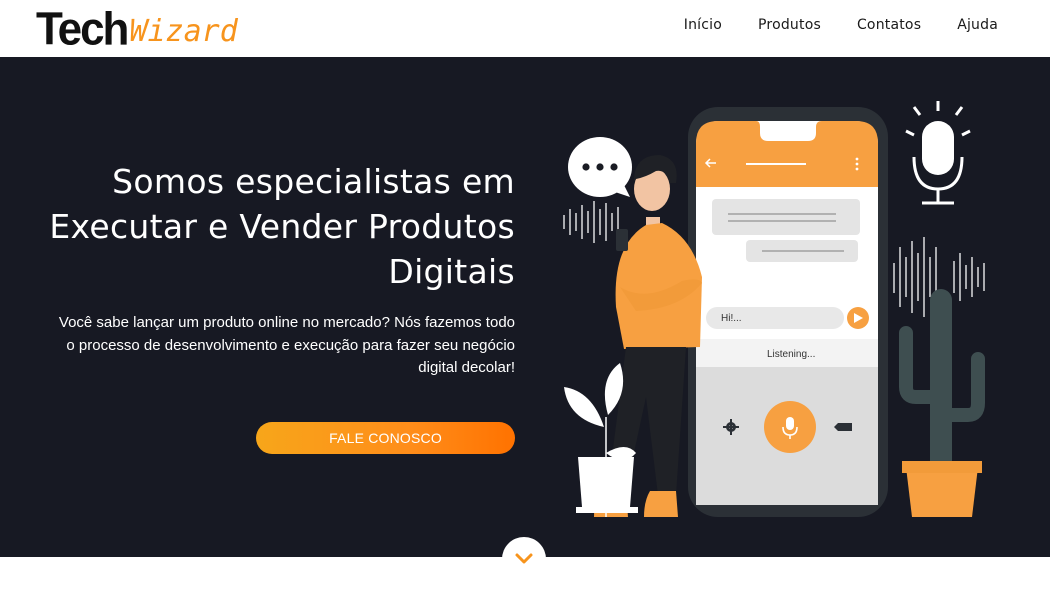 Image resolution: width=1050 pixels, height=600 pixels. Describe the element at coordinates (788, 312) in the screenshot. I see `phone` at that location.